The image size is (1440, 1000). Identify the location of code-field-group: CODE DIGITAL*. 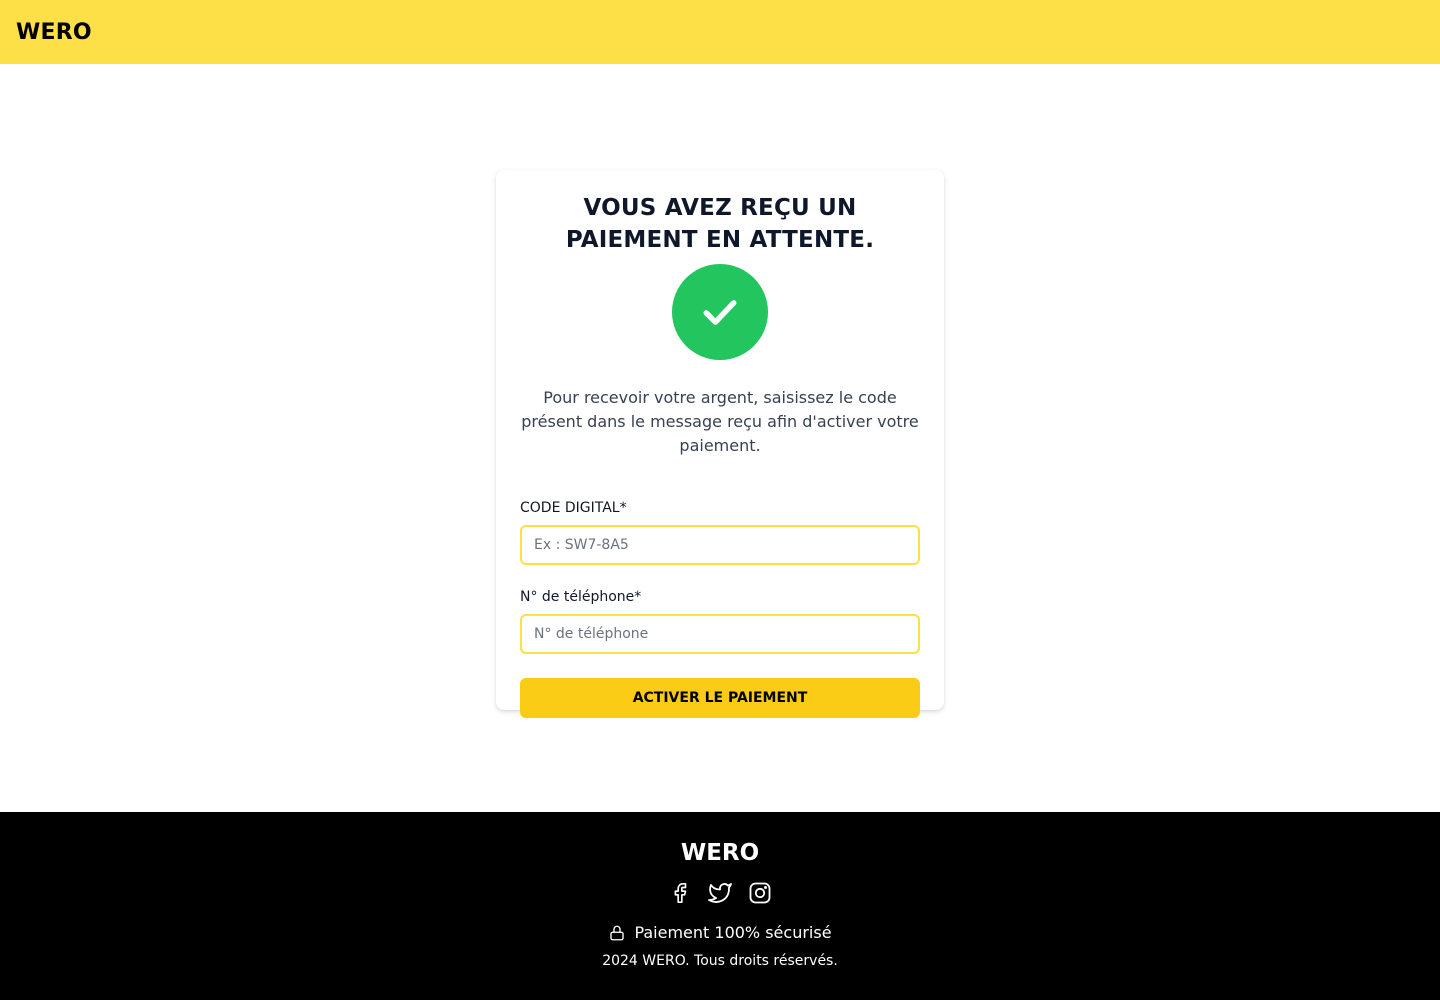
(720, 532).